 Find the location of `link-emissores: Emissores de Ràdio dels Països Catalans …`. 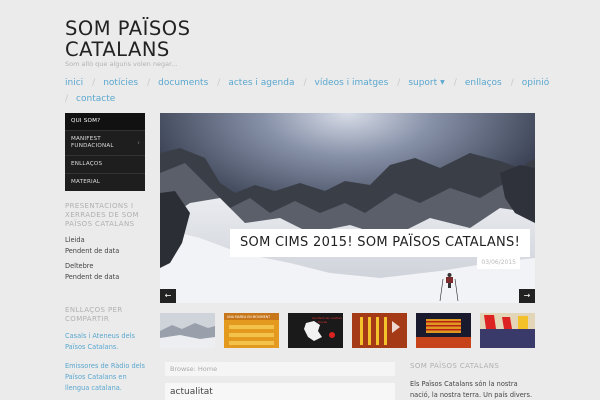

link-emissores: Emissores de Ràdio dels Països Catalans … is located at coordinates (105, 377).